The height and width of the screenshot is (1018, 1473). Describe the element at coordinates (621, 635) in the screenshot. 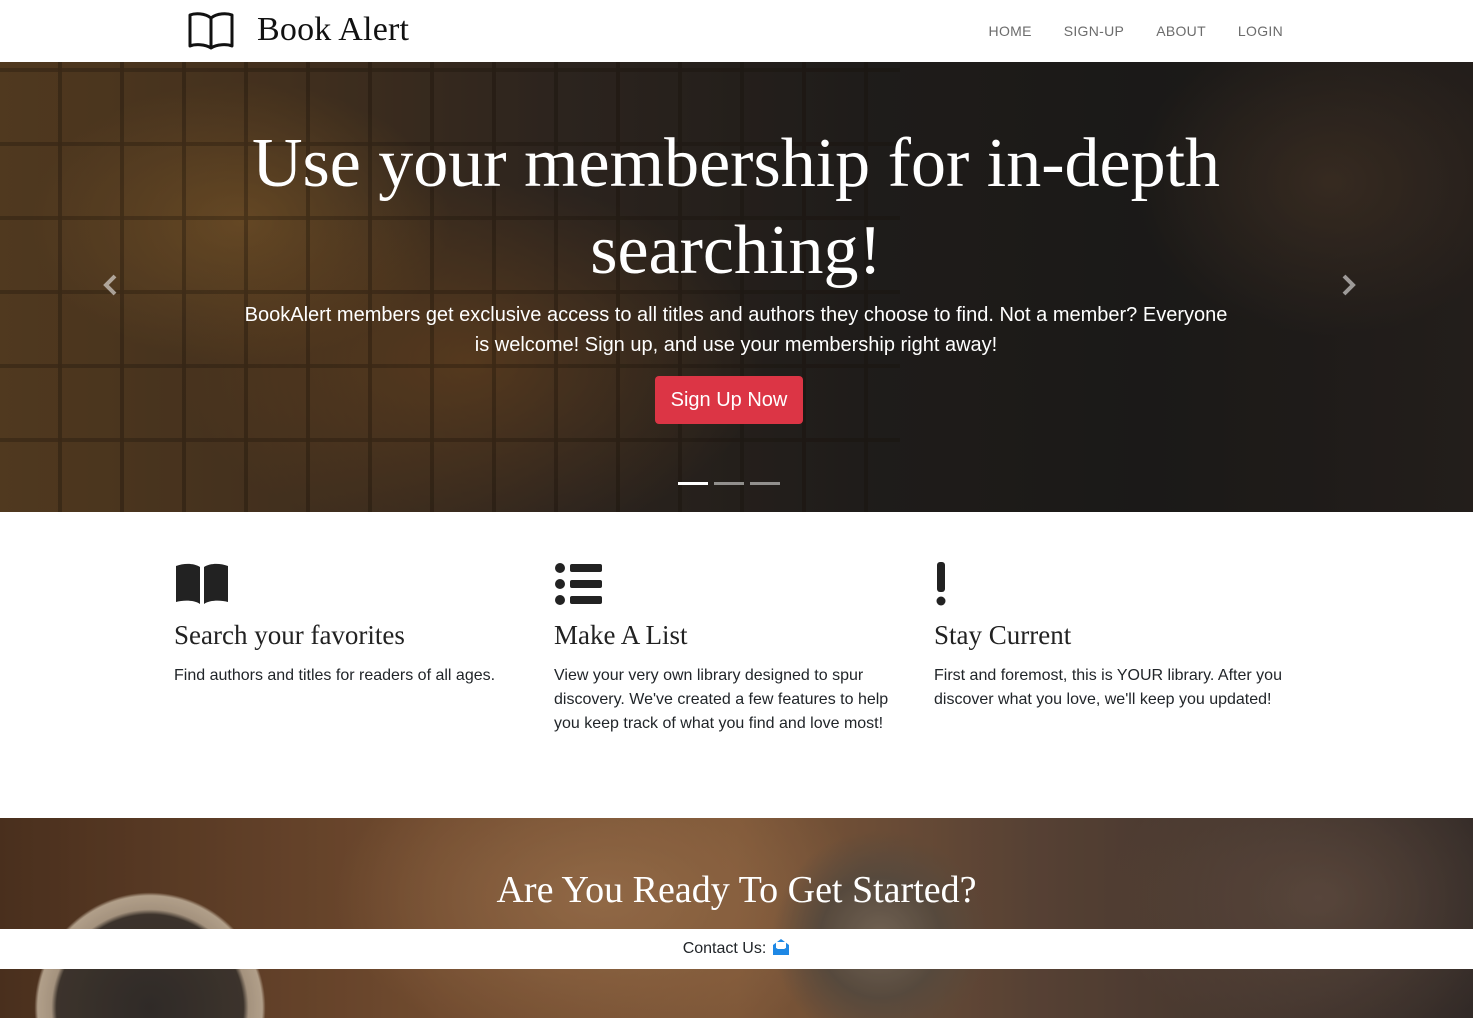

I see `feature-title: Make A List` at that location.